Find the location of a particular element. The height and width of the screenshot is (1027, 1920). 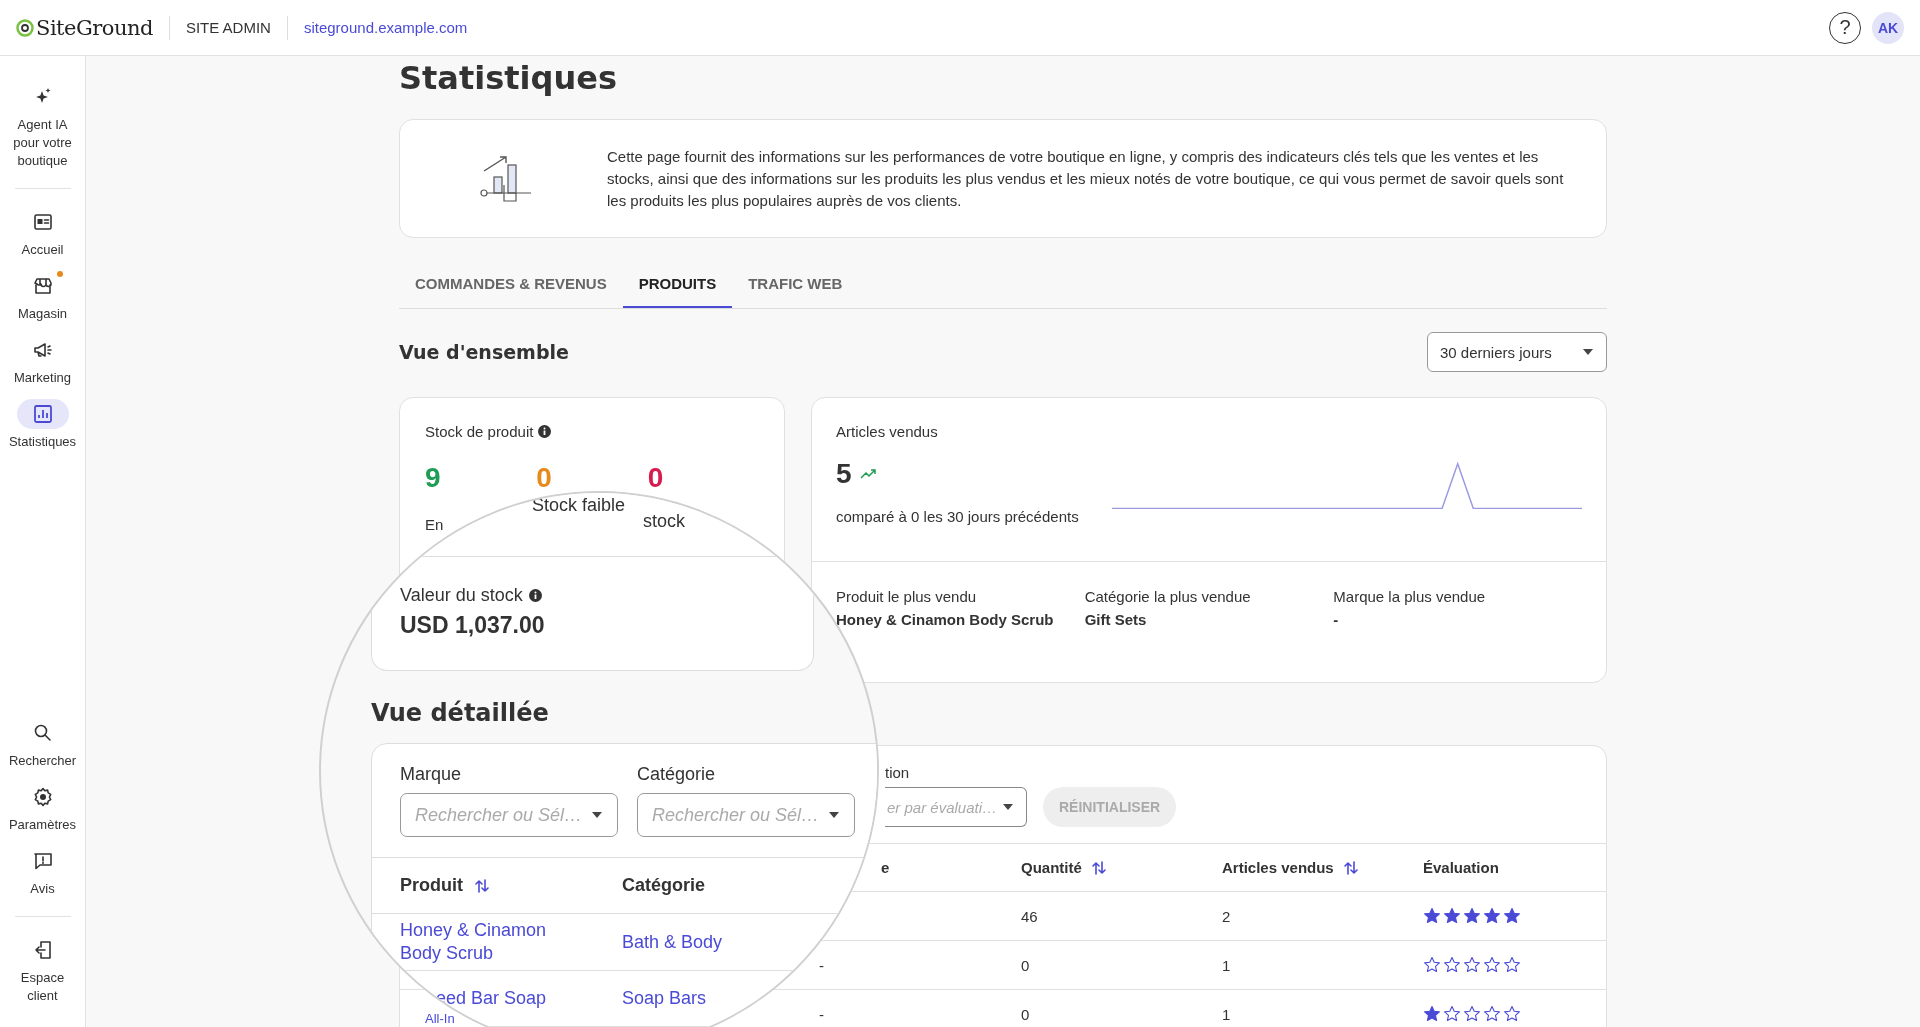

sidebar-item: Espace client is located at coordinates (42, 970).